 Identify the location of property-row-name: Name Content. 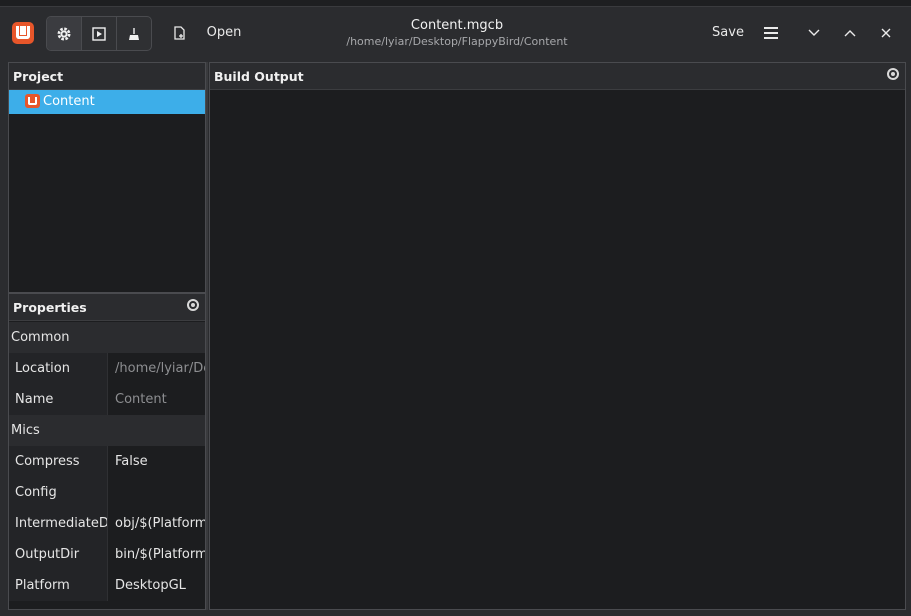
(107, 399).